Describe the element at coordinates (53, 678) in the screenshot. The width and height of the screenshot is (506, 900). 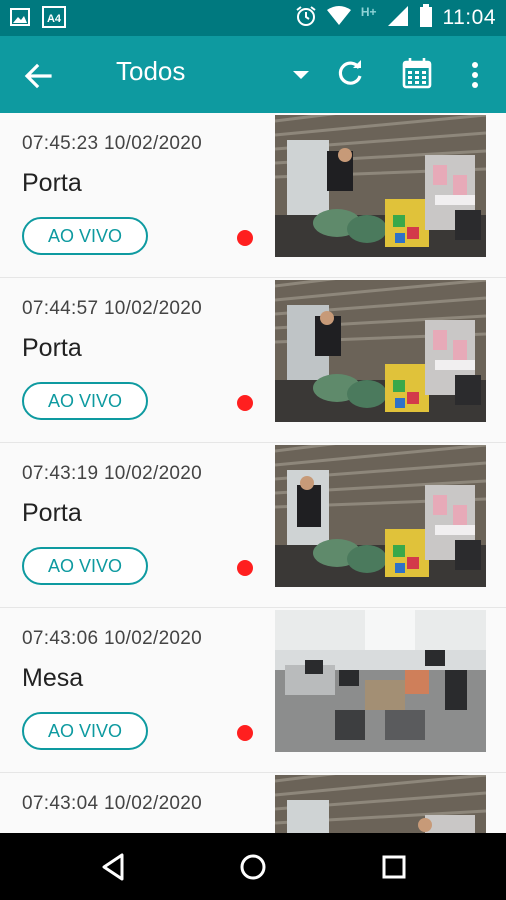
I see `camera-name: Mesa` at that location.